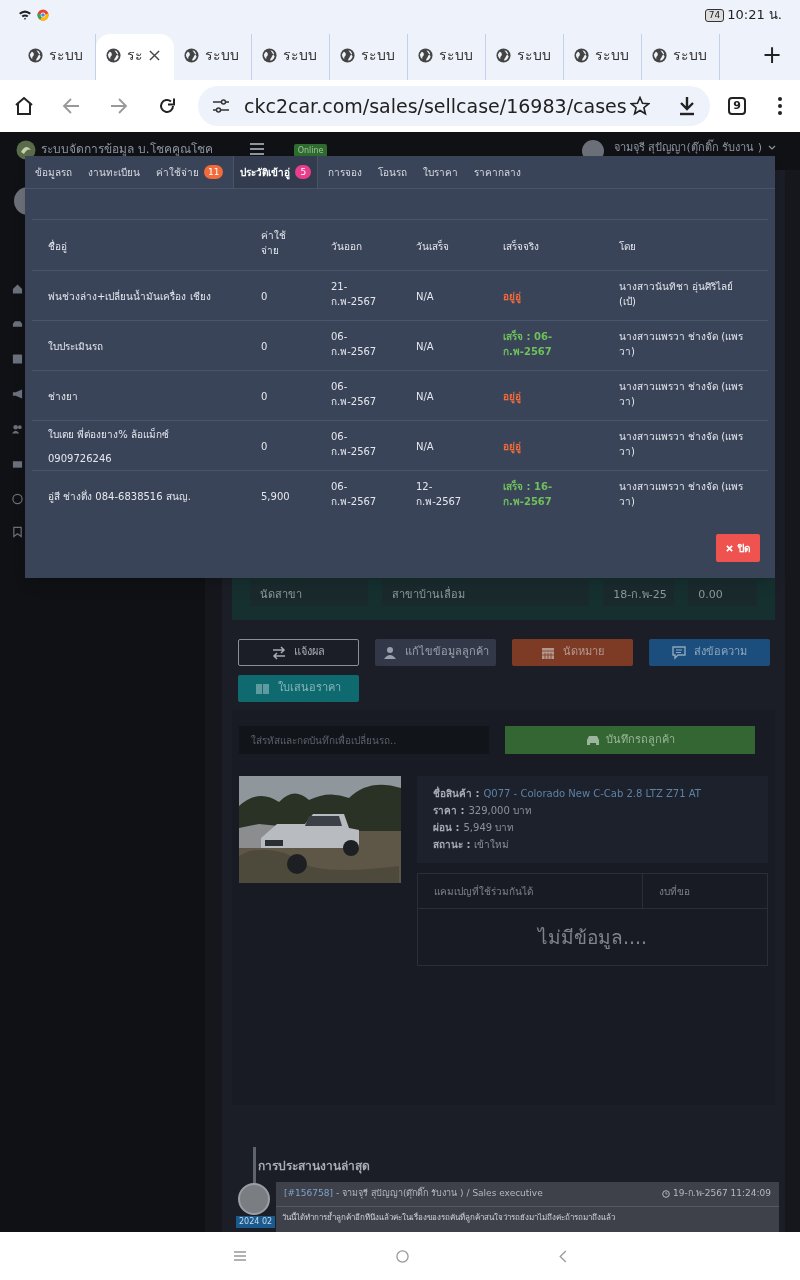 Image resolution: width=800 pixels, height=1280 pixels. I want to click on user-name: จามจุรี สุปัญญา(ตุ๊กติ๊ก รับงาน ), so click(687, 148).